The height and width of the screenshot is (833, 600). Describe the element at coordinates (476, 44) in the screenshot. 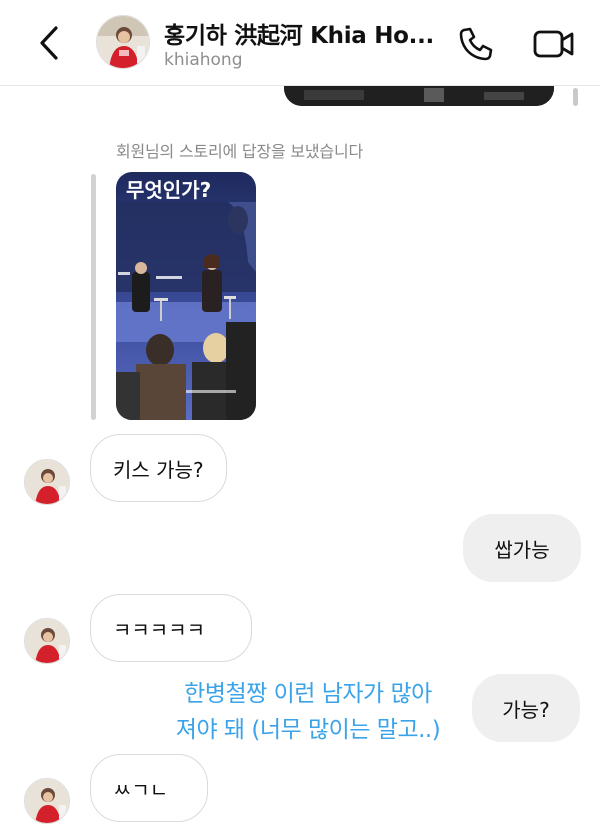

I see `phone-icon` at that location.